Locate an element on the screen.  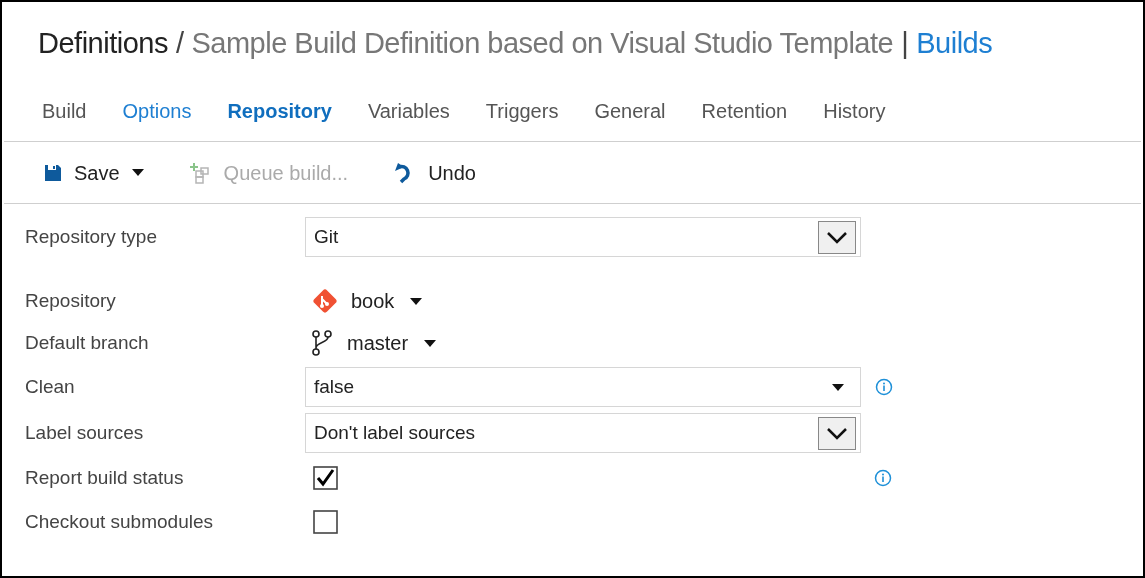
tab: General is located at coordinates (630, 110).